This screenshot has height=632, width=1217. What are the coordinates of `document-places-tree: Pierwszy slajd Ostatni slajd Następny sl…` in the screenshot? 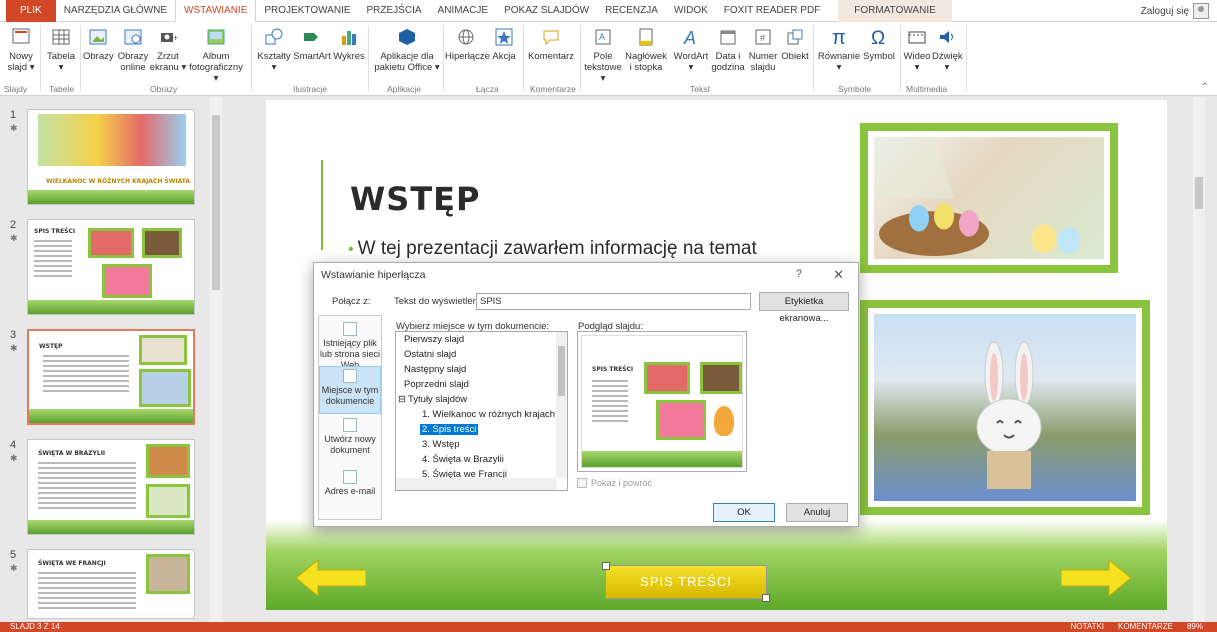 It's located at (481, 411).